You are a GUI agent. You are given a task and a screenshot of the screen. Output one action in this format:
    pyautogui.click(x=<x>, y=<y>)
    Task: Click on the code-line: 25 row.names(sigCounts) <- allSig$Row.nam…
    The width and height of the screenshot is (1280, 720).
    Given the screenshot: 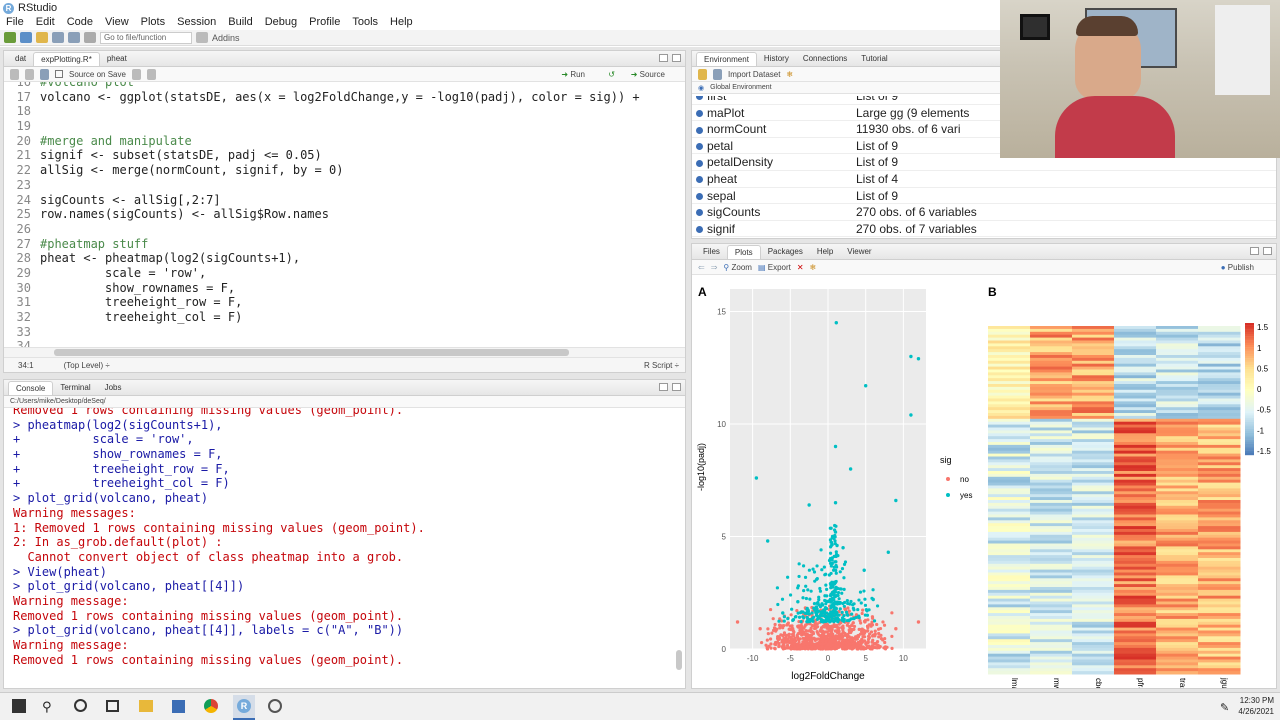 What is the action you would take?
    pyautogui.click(x=344, y=214)
    